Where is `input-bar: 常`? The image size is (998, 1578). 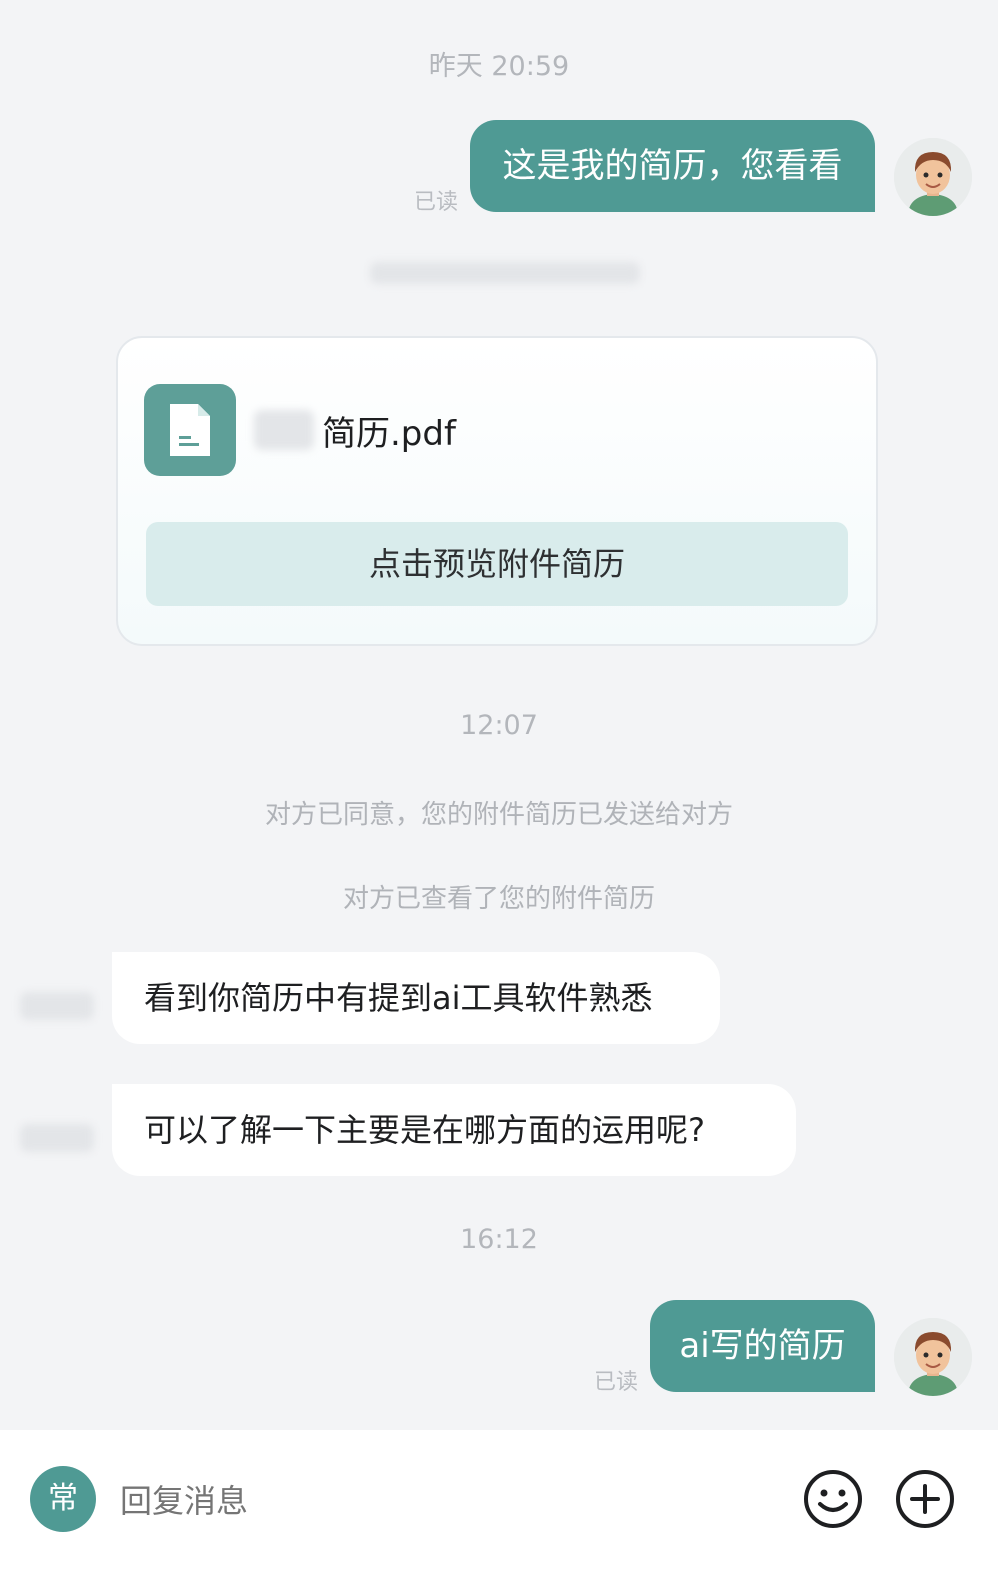
input-bar: 常 is located at coordinates (499, 1504).